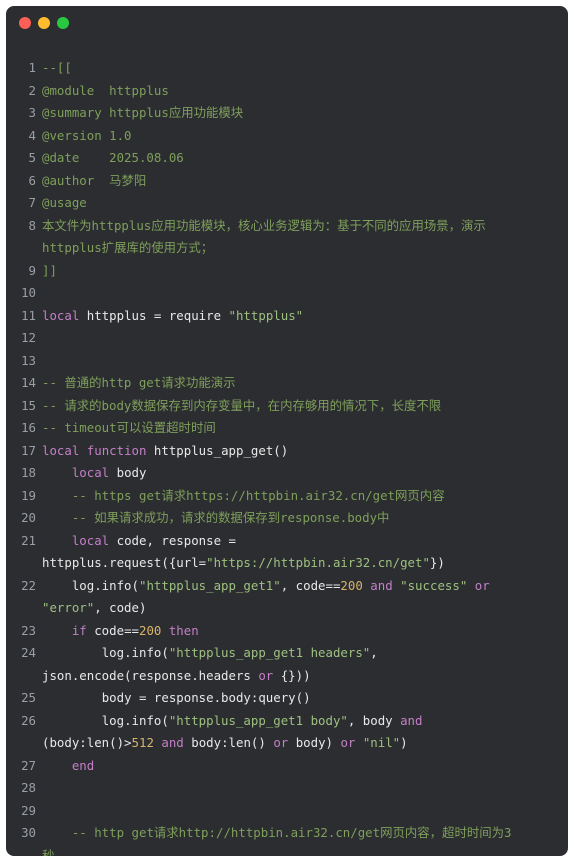  I want to click on line-number: 30, so click(28, 832).